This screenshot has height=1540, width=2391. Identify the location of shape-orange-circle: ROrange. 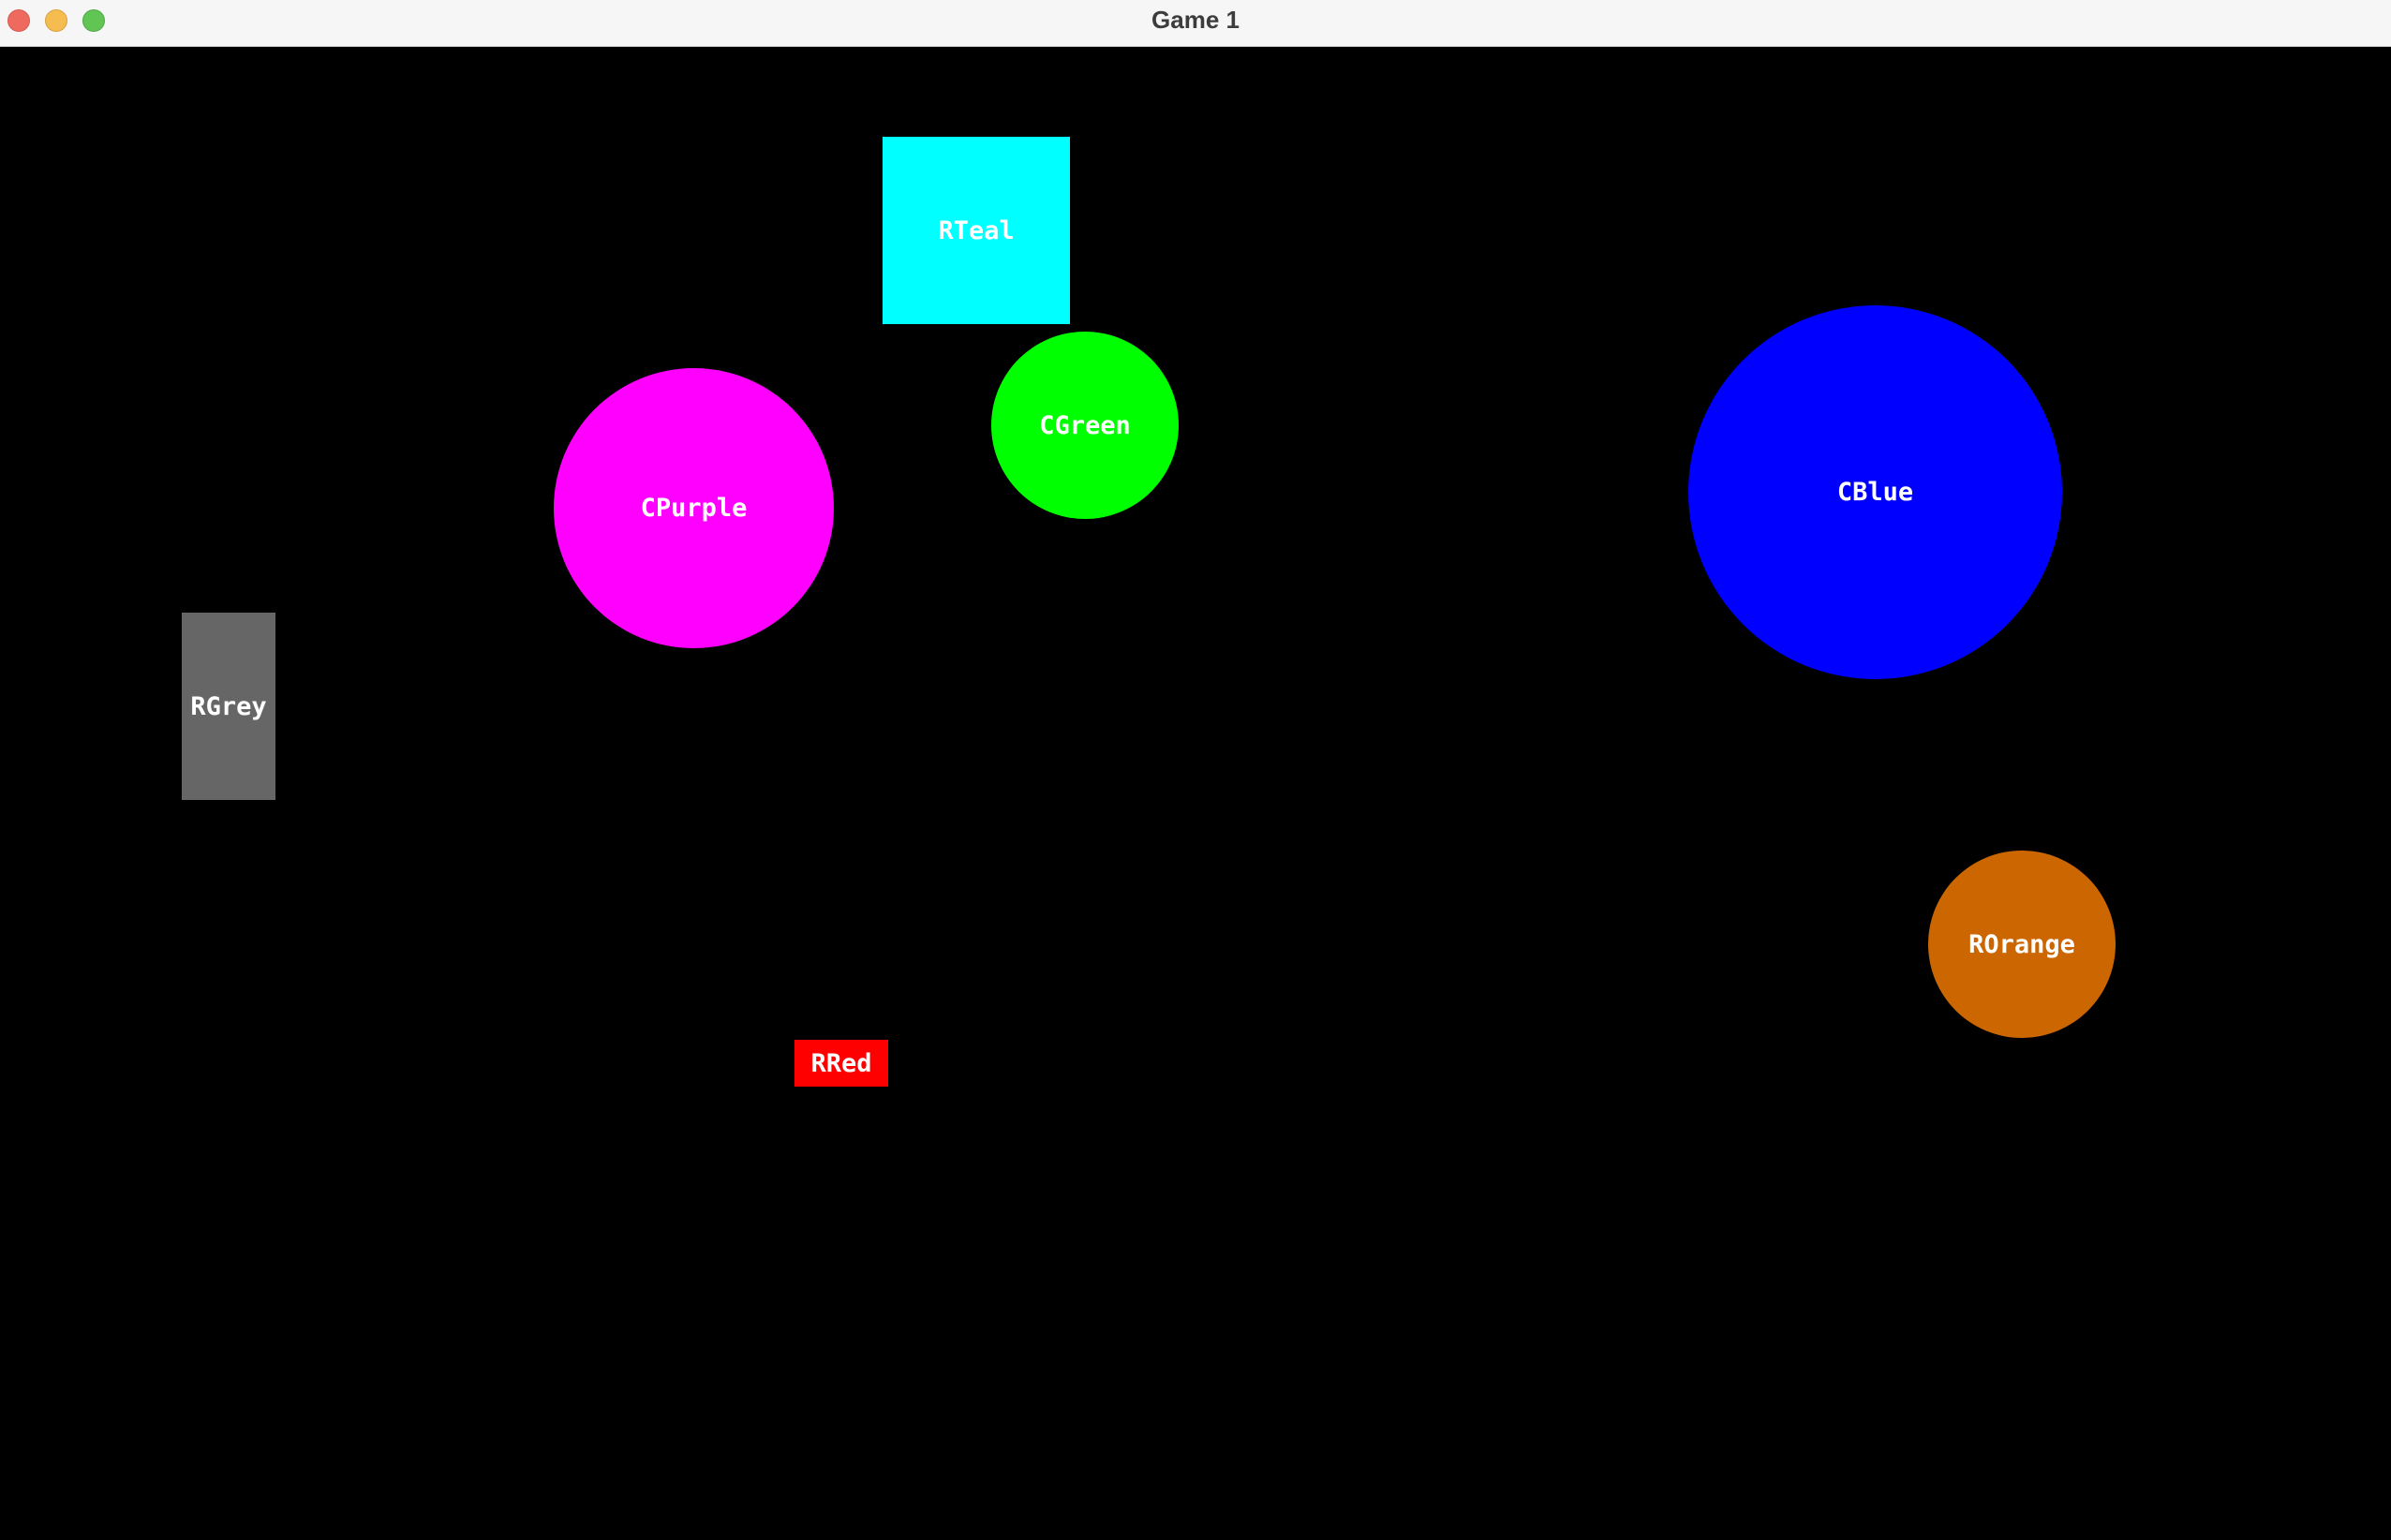
(2022, 944).